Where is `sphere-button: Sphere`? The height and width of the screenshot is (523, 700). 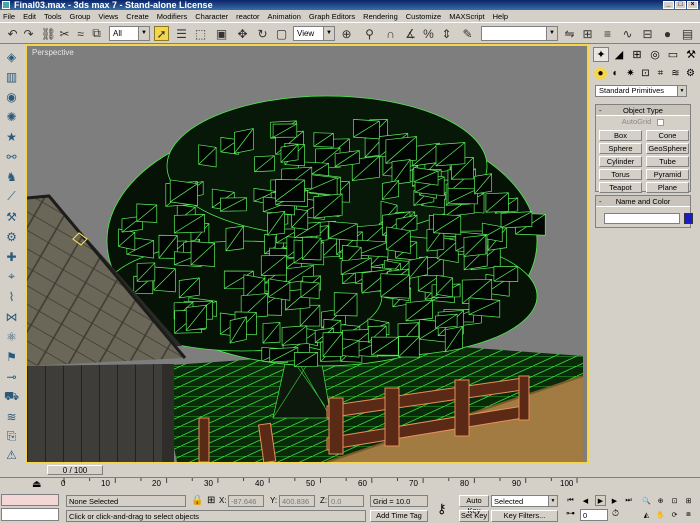 sphere-button: Sphere is located at coordinates (620, 148).